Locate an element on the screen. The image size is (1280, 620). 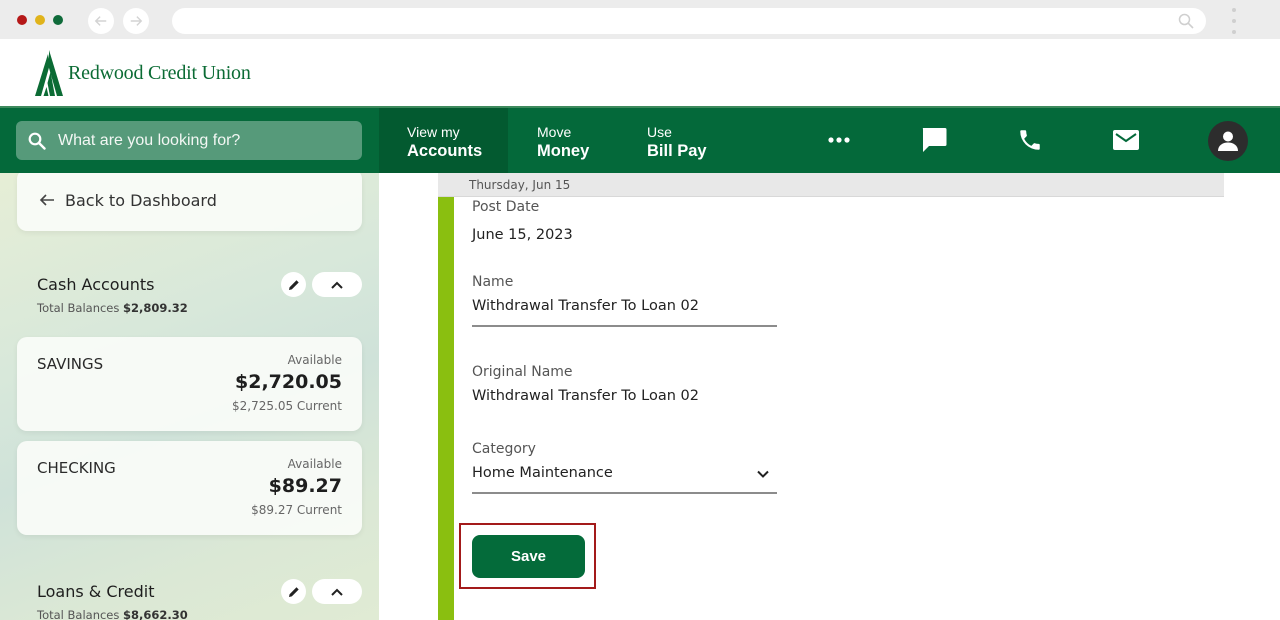
browser-forward-button is located at coordinates (136, 21).